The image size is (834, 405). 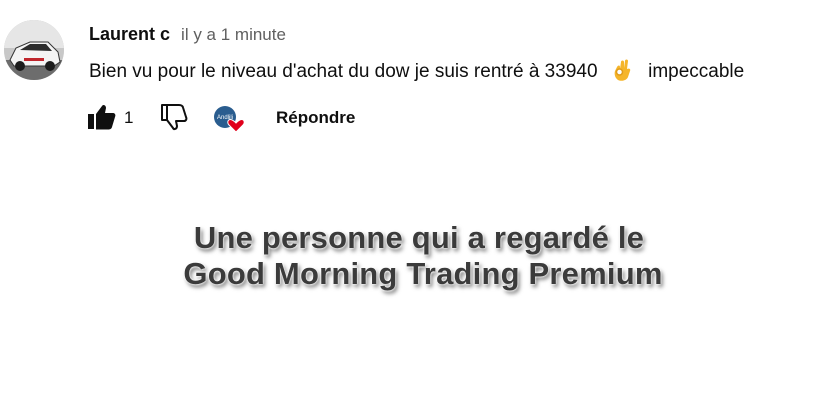 I want to click on comment-timestamp: il y a 1 minute, so click(x=233, y=34).